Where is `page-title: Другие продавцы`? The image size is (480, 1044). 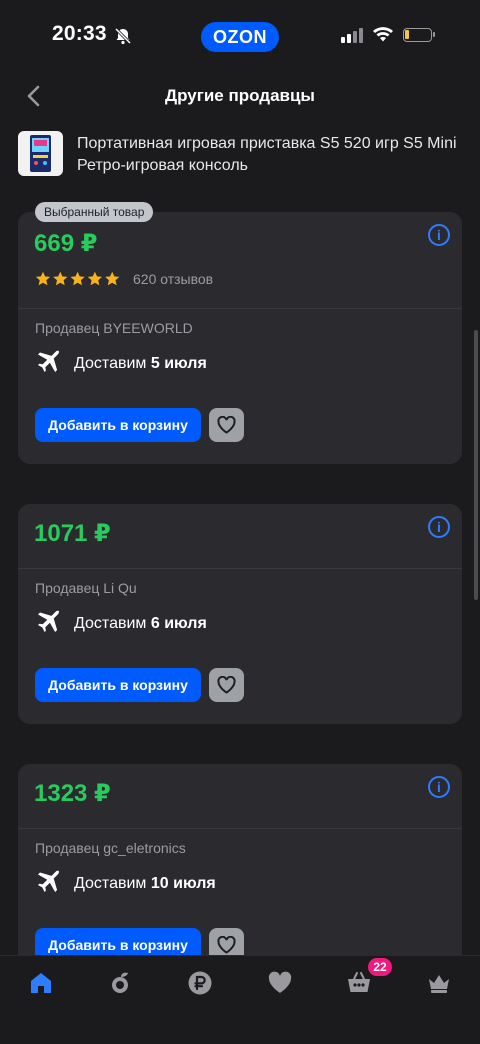 page-title: Другие продавцы is located at coordinates (240, 95).